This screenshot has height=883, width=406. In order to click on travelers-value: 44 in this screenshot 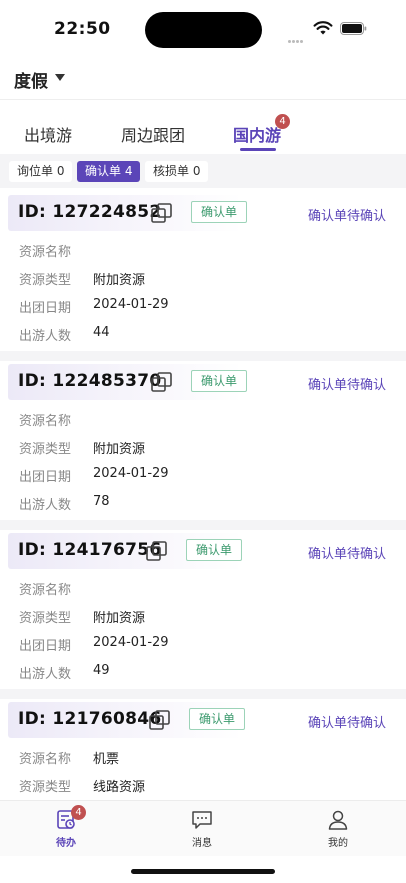, I will do `click(101, 332)`.